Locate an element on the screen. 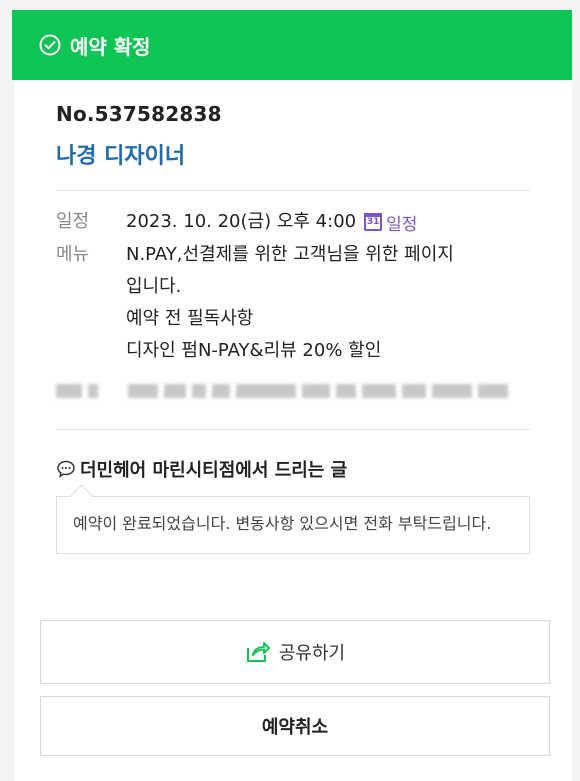 Image resolution: width=580 pixels, height=781 pixels. menu-line: 디자인 펌N-PAY&리뷰 20% 할인 is located at coordinates (254, 350).